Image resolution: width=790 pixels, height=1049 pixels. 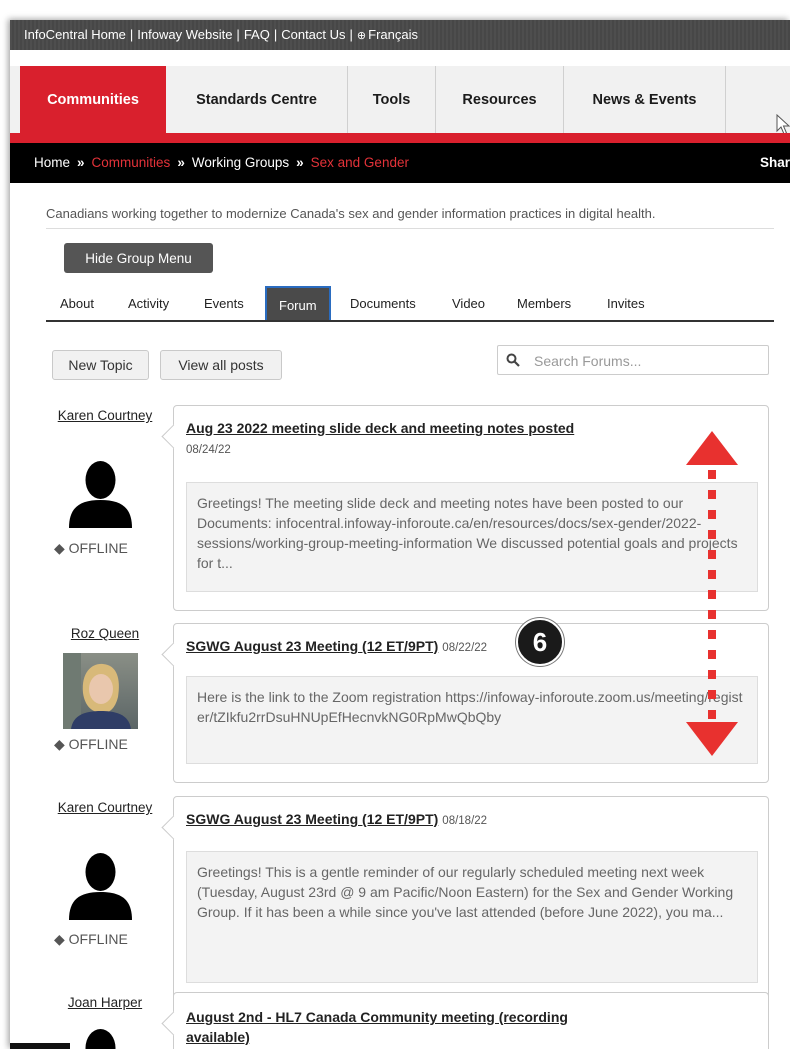 I want to click on nav-tab-communities: Communities, so click(x=93, y=99).